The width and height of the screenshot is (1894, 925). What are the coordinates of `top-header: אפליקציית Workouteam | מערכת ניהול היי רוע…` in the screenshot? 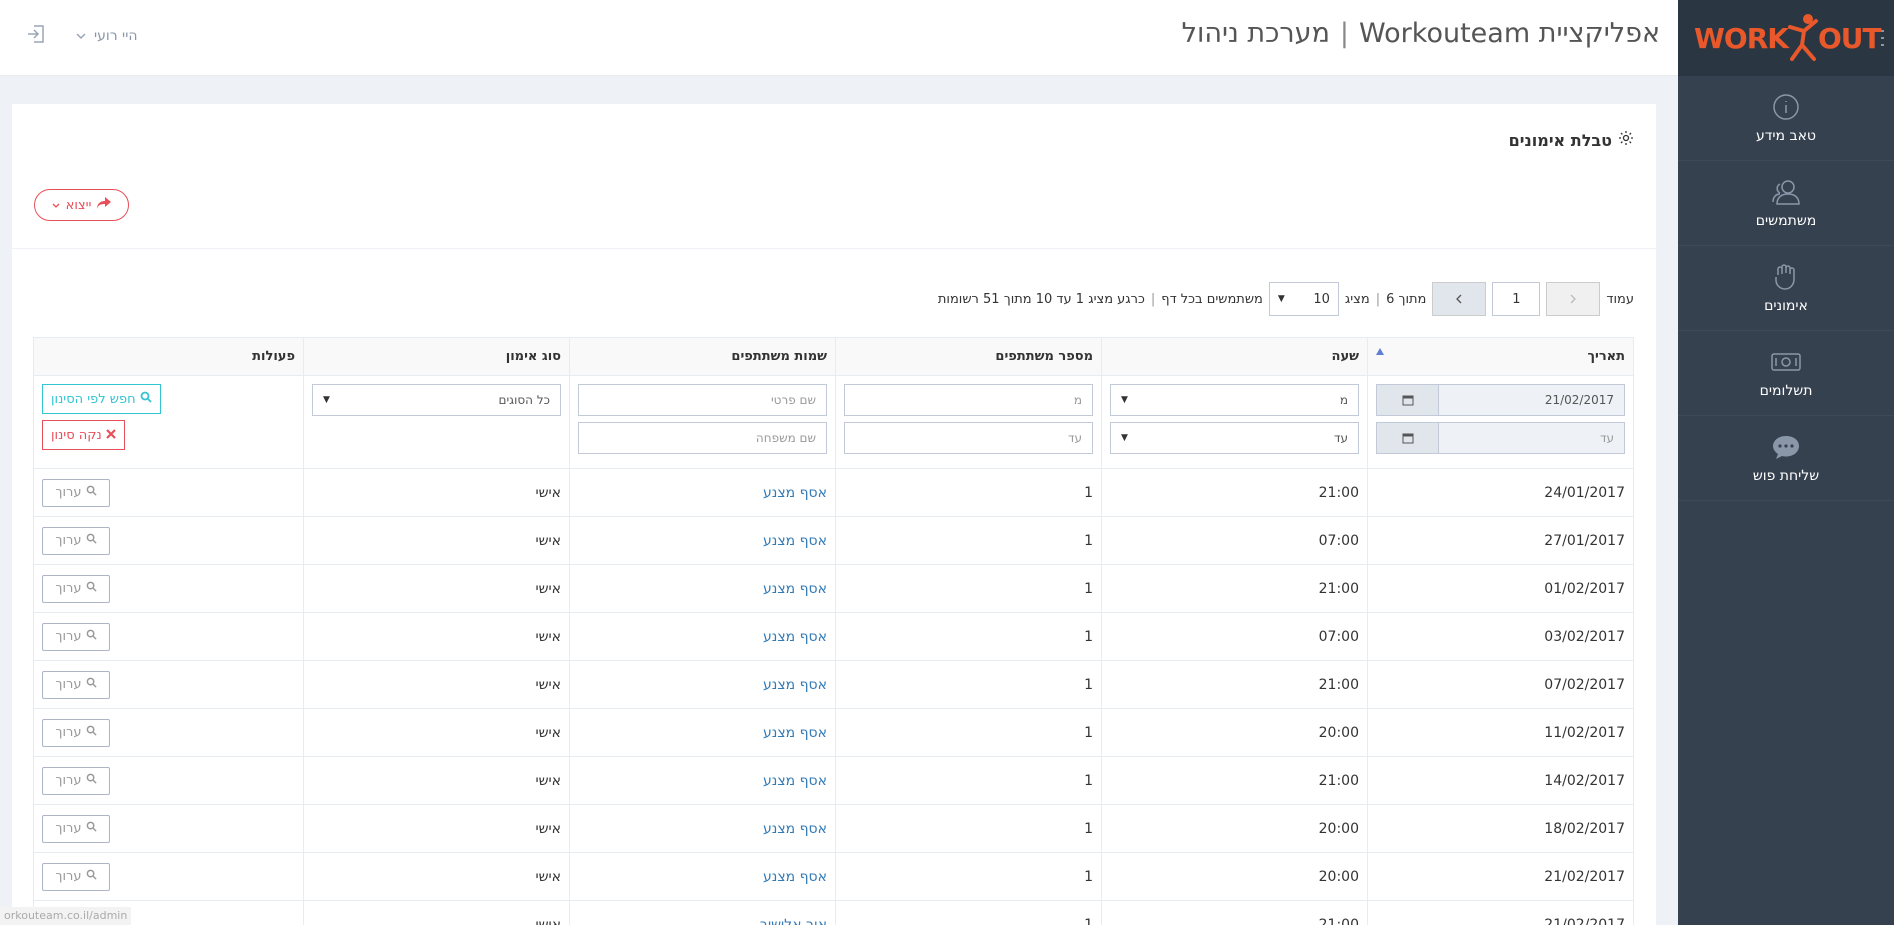 It's located at (839, 38).